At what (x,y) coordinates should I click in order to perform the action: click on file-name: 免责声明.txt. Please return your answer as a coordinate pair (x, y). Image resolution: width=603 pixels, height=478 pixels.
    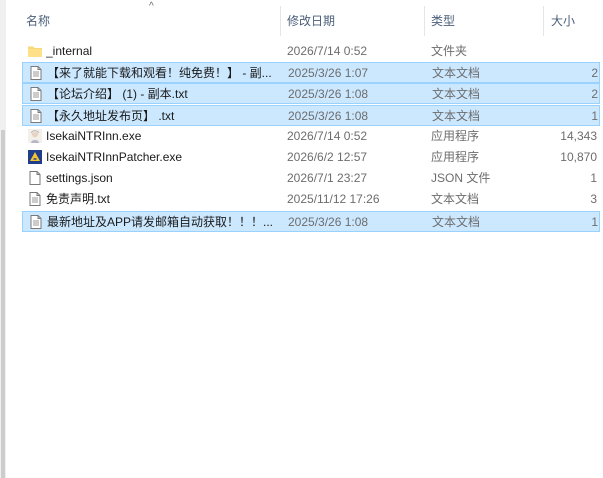
    Looking at the image, I should click on (78, 199).